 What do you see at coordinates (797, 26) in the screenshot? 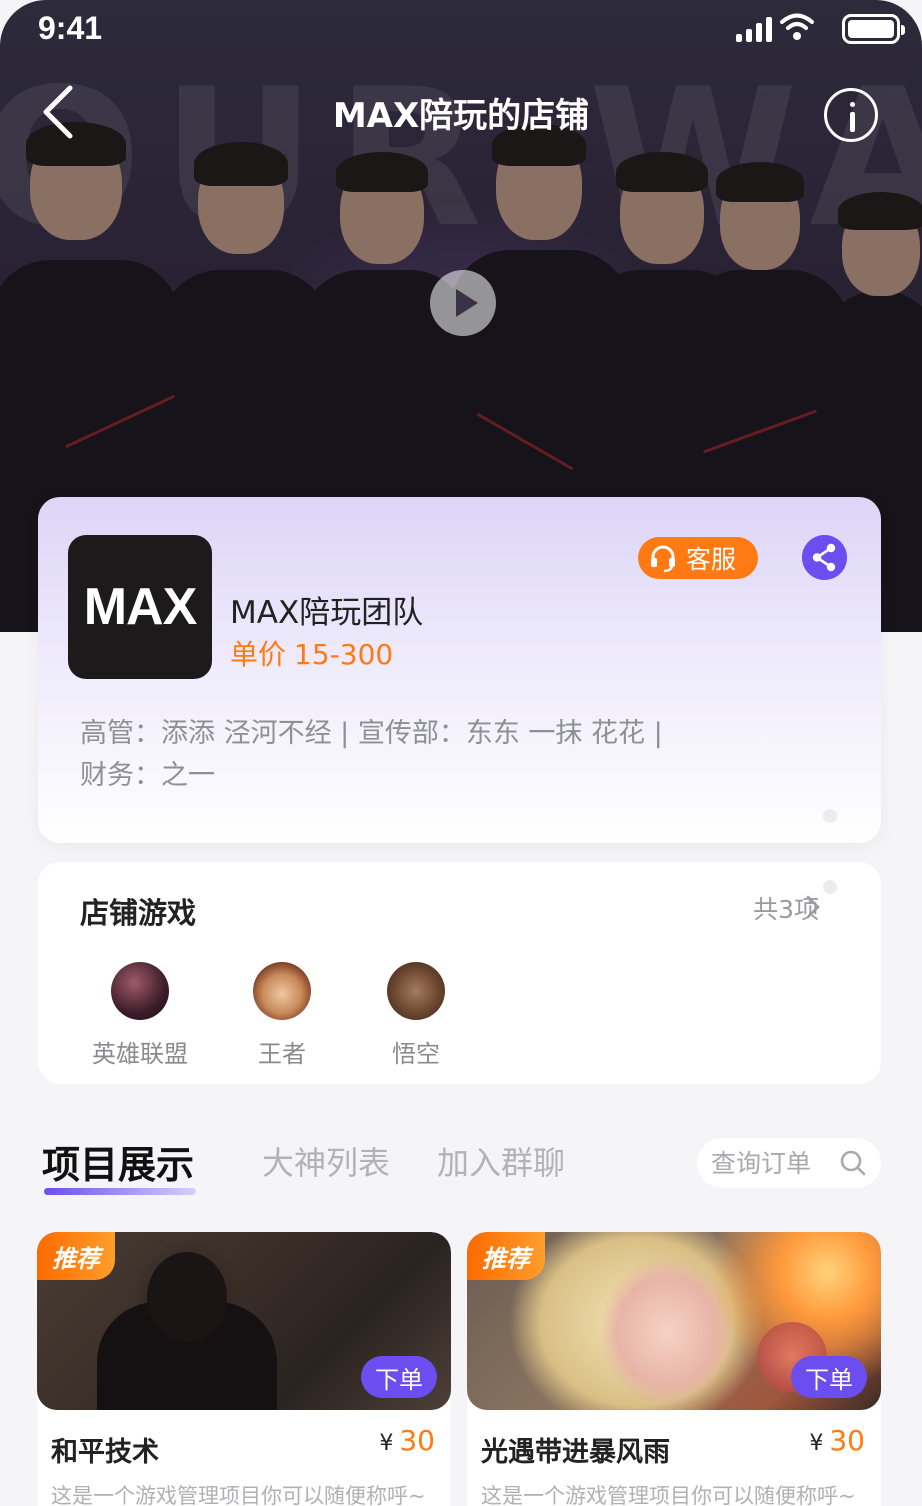
I see `wifi-icon` at bounding box center [797, 26].